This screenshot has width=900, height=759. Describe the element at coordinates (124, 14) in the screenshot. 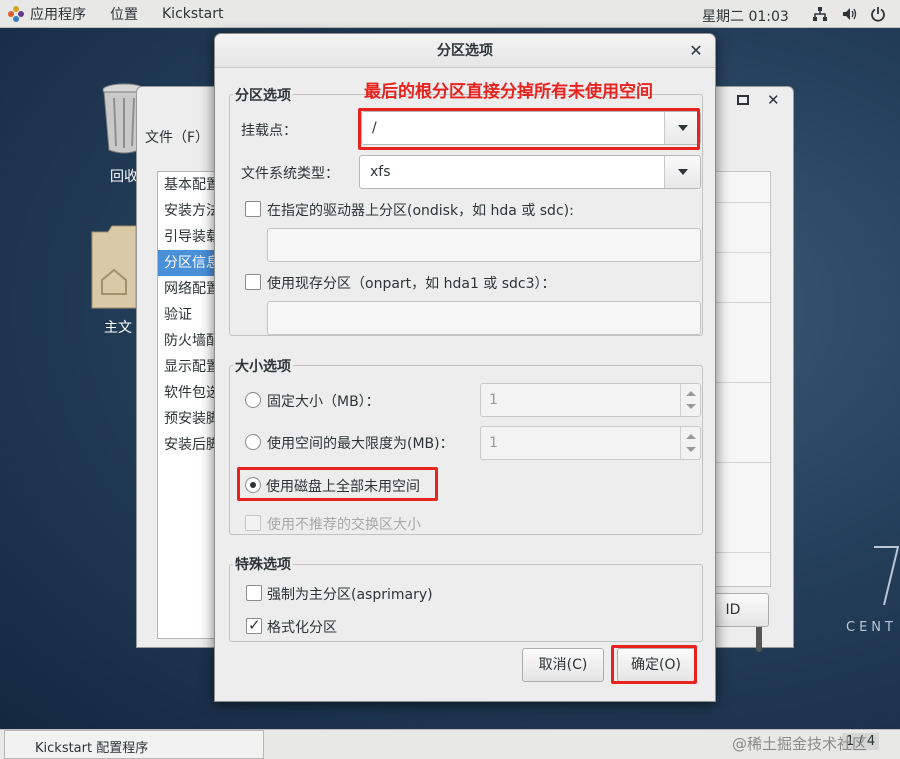

I see `places-menu: 位置` at that location.